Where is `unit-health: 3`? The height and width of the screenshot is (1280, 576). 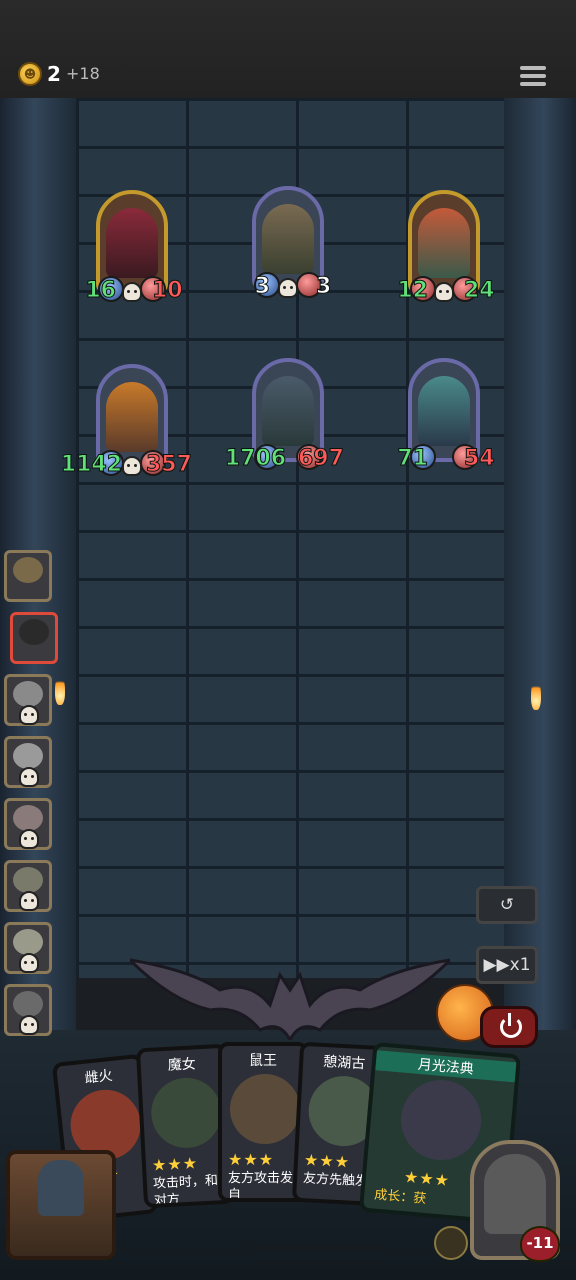 unit-health: 3 is located at coordinates (323, 287).